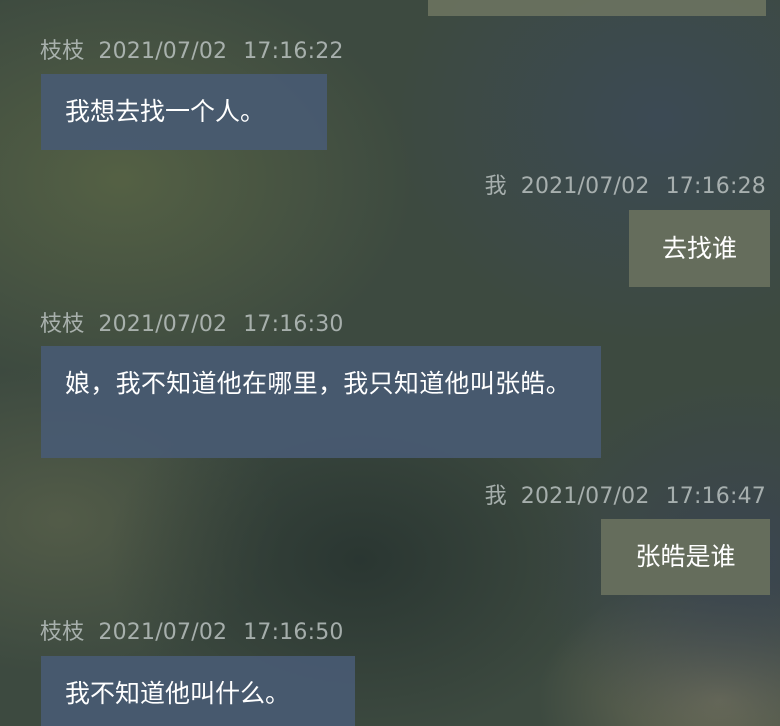 The image size is (780, 726). I want to click on message-meta: 枝枝 2021/07/02 17:16:50, so click(192, 633).